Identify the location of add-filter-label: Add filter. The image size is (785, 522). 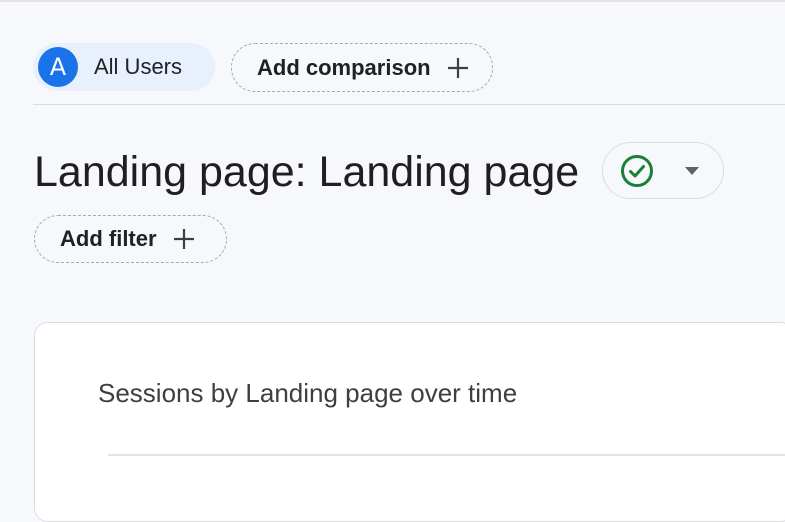
(108, 238).